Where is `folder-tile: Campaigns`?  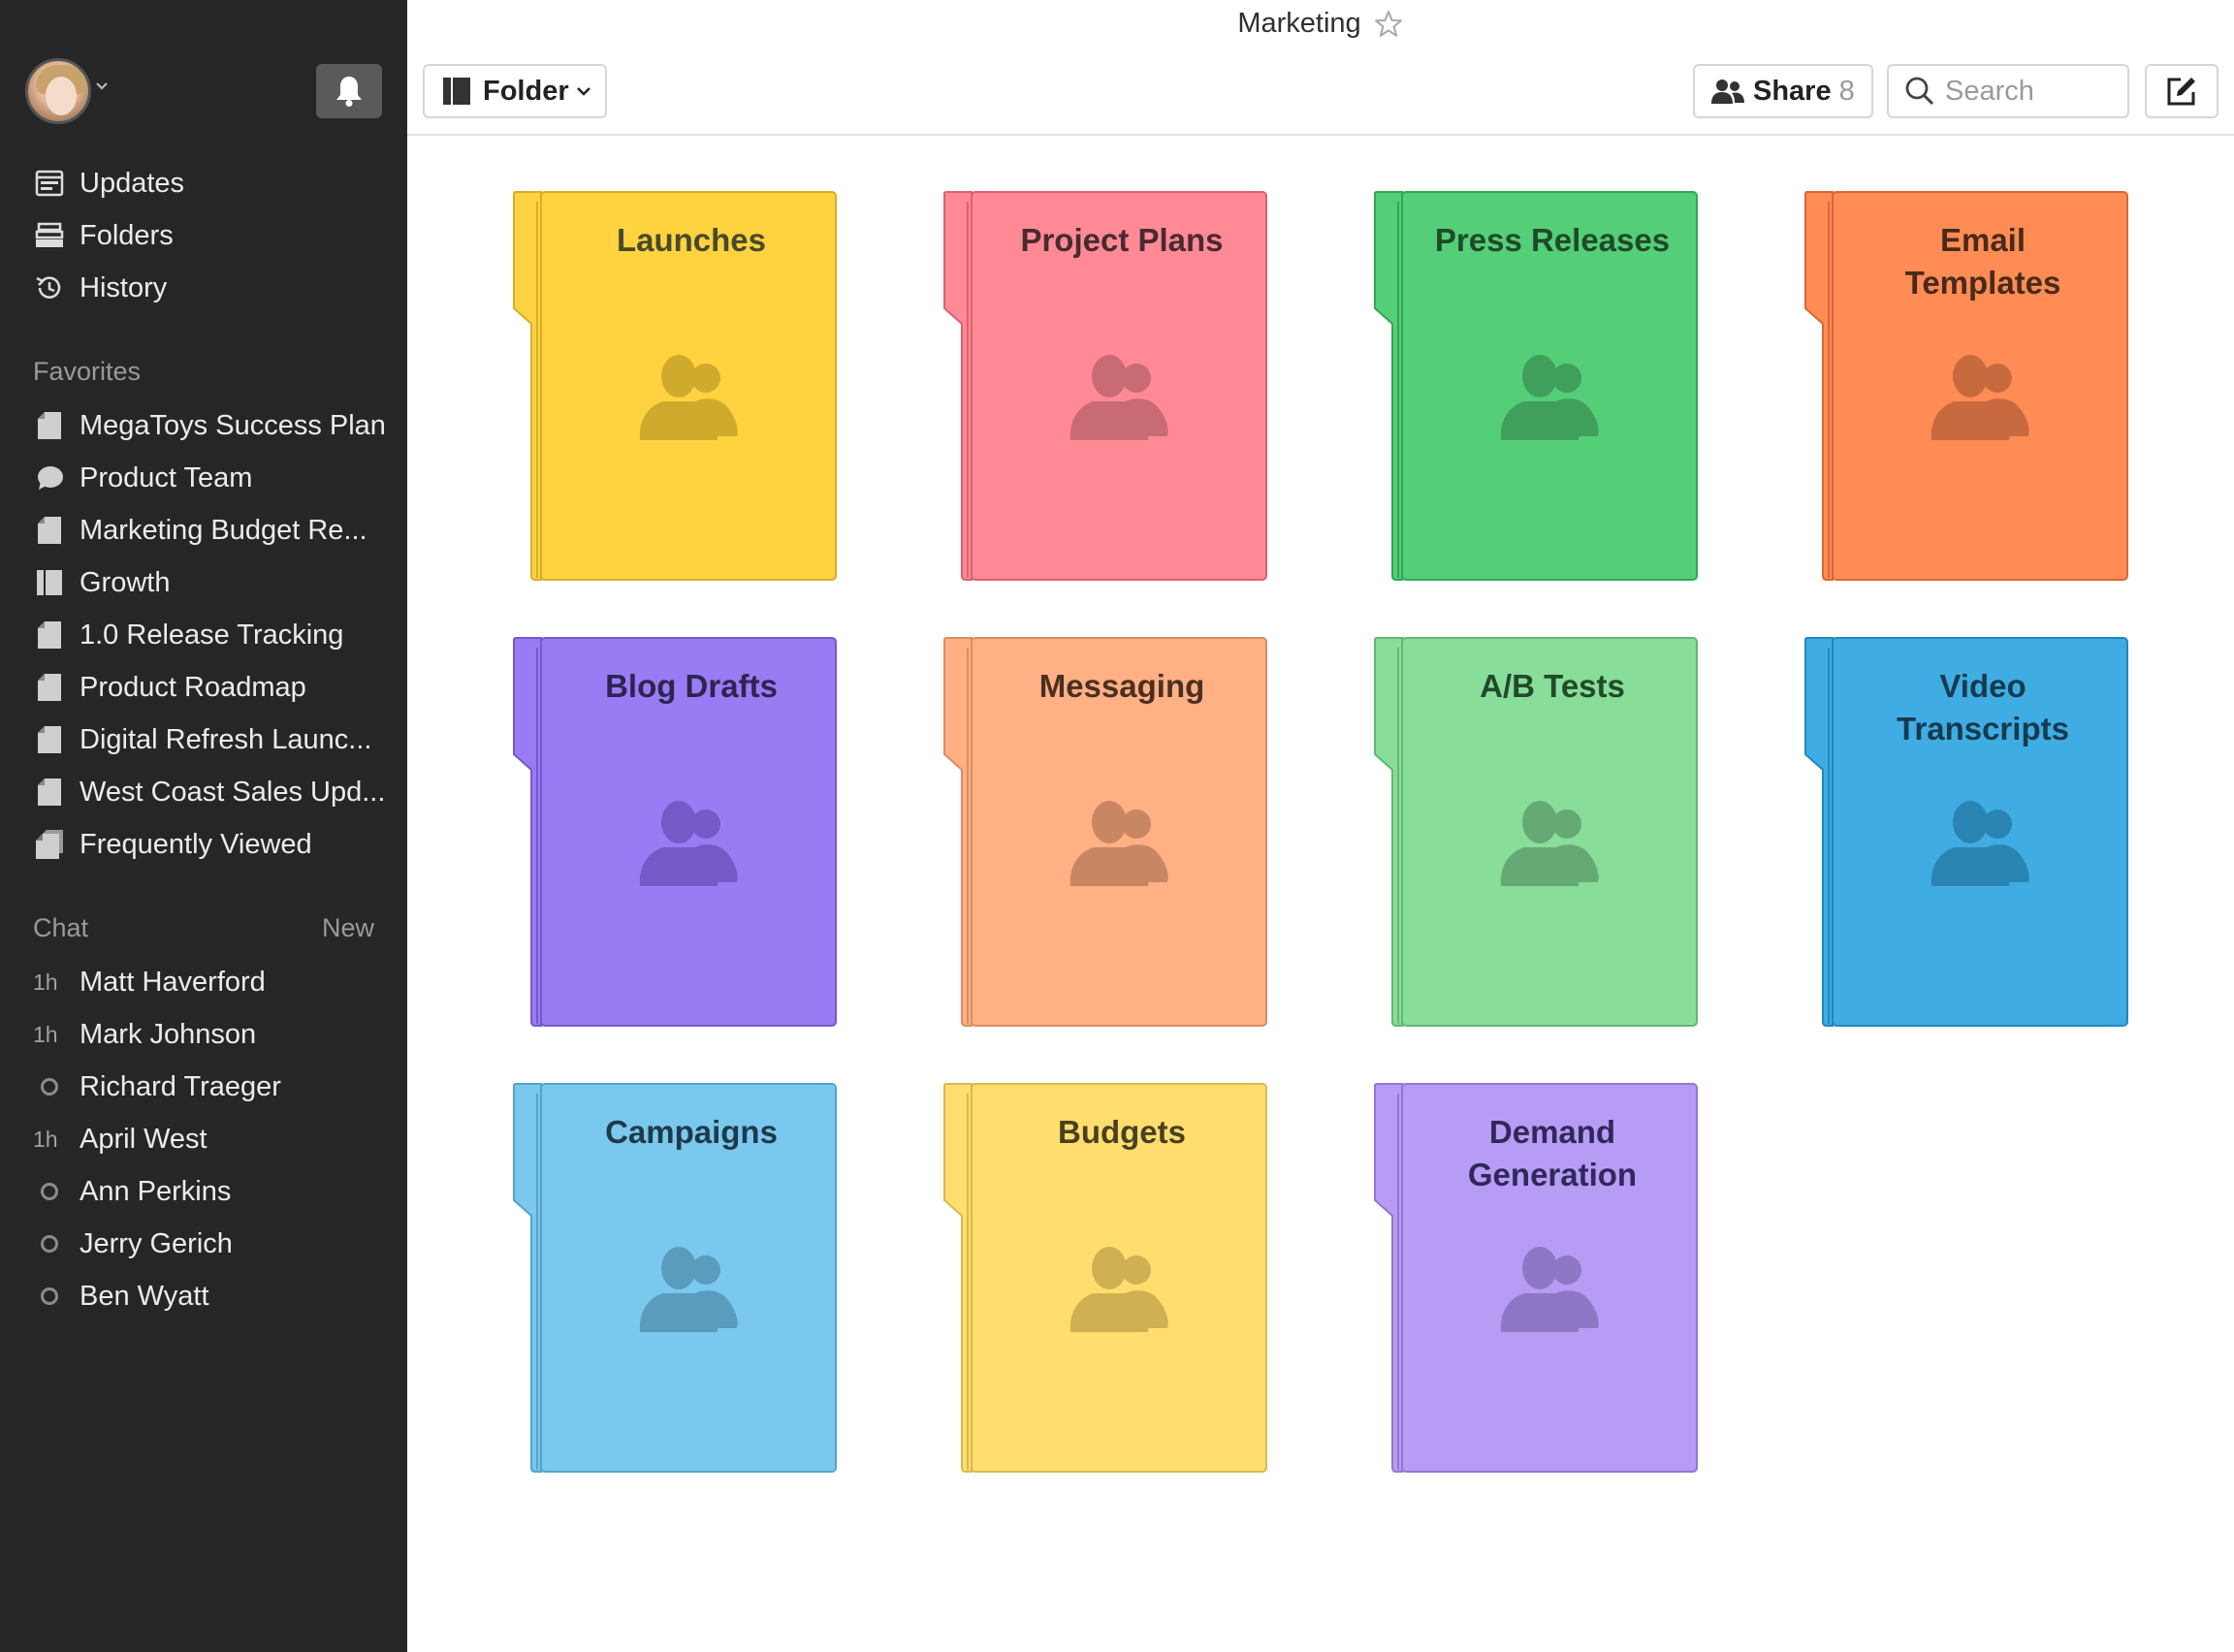
folder-tile: Campaigns is located at coordinates (675, 1278).